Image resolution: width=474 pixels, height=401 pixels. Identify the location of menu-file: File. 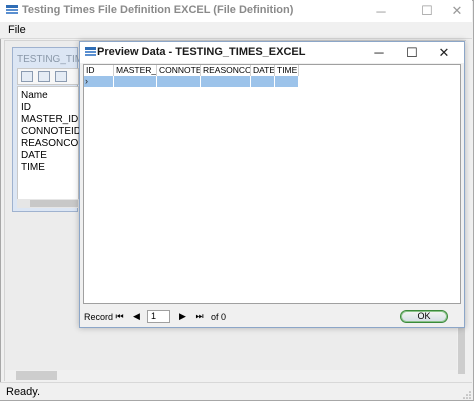
(17, 30).